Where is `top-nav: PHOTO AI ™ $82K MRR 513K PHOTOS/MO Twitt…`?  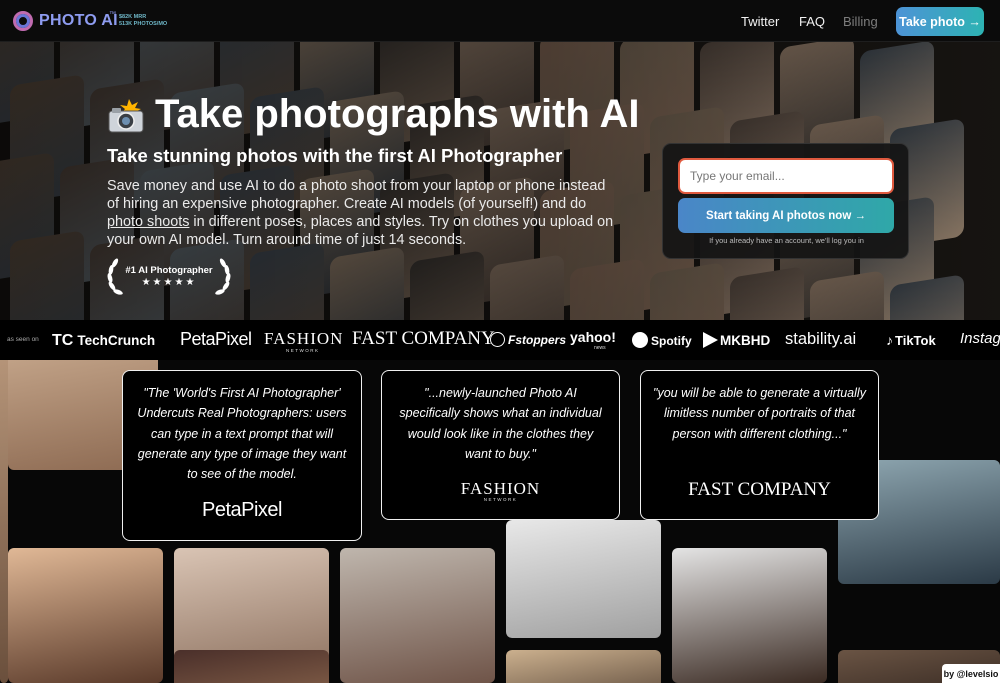
top-nav: PHOTO AI ™ $82K MRR 513K PHOTOS/MO Twitt… is located at coordinates (500, 21).